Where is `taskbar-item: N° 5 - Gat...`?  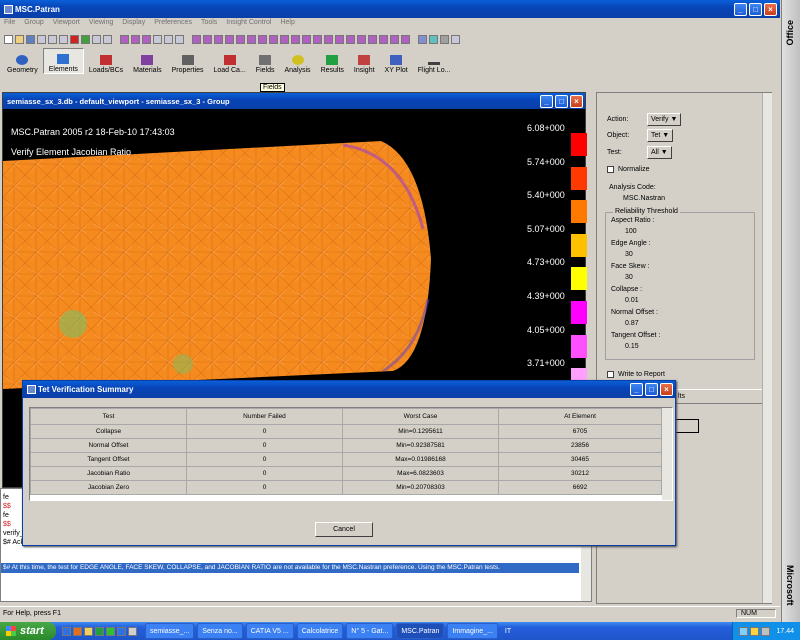
taskbar-item: N° 5 - Gat... is located at coordinates (370, 631).